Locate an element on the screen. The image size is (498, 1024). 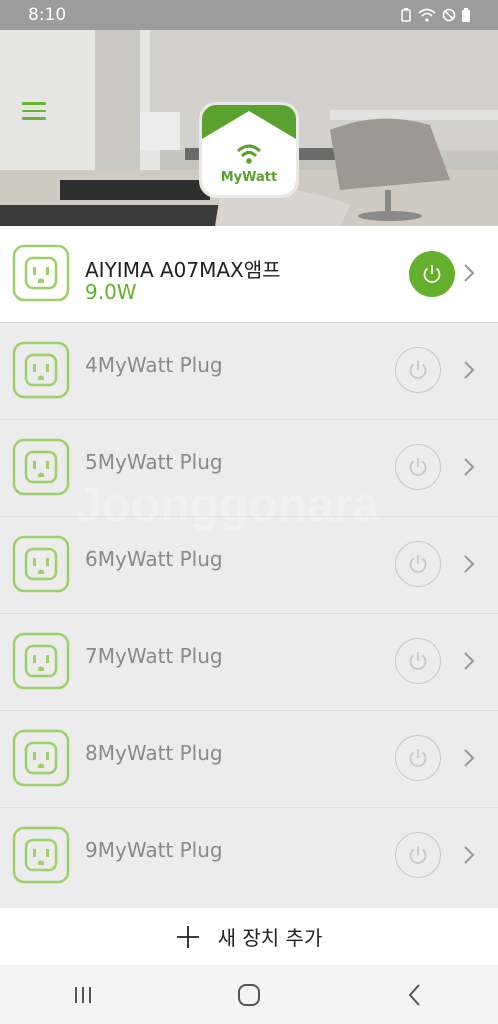
battery-saver-icon is located at coordinates (406, 15).